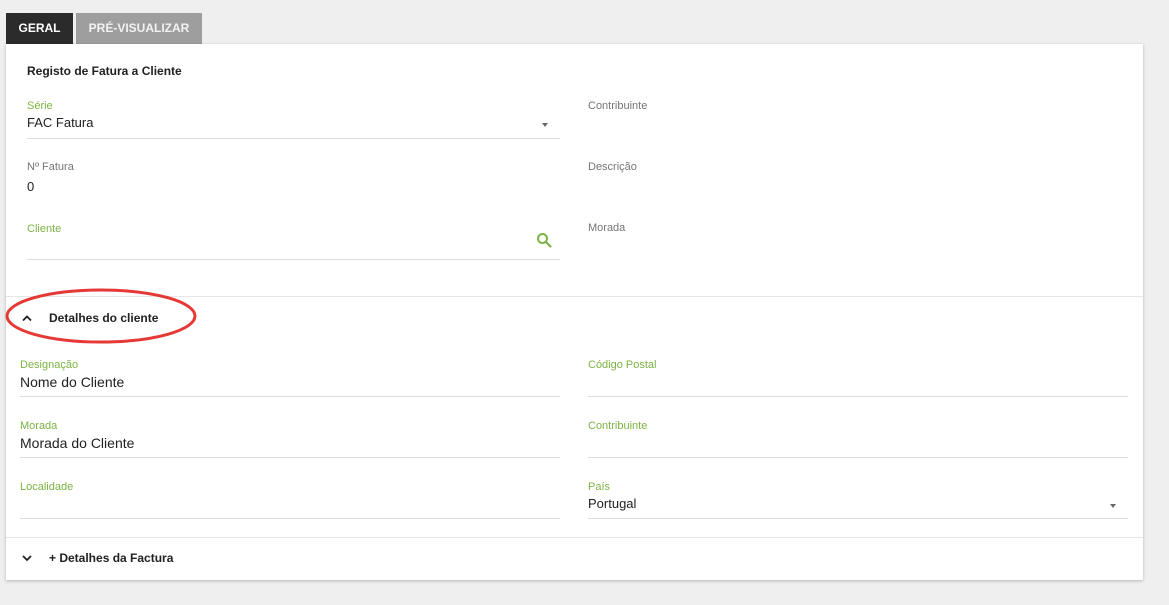 This screenshot has width=1169, height=605. Describe the element at coordinates (293, 259) in the screenshot. I see `cliente-underline` at that location.